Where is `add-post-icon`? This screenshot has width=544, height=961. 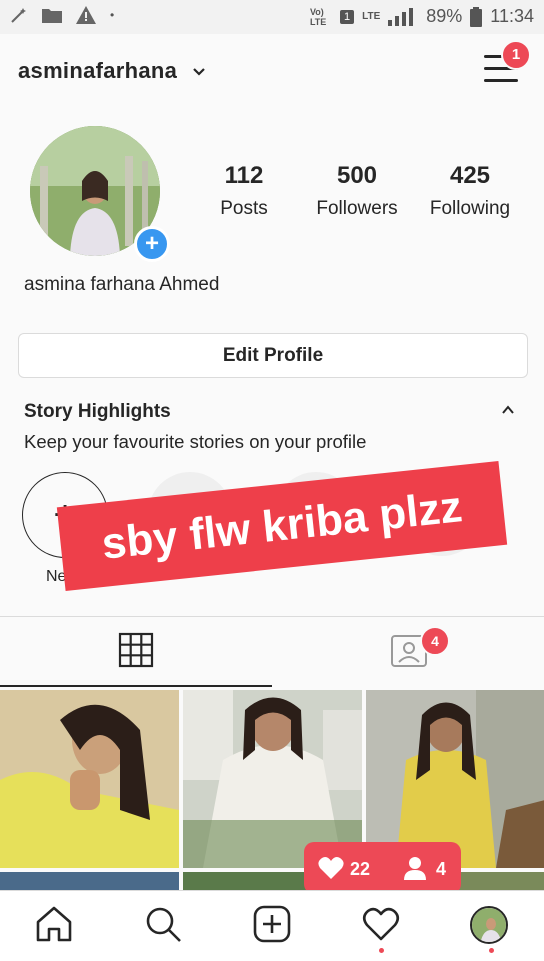
add-post-icon is located at coordinates (272, 924).